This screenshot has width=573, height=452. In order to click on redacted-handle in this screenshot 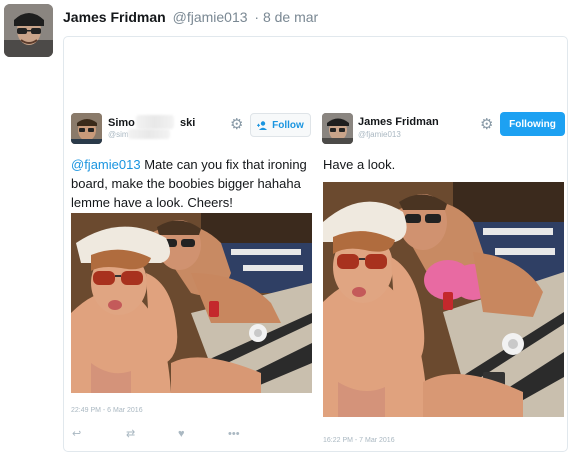, I will do `click(149, 134)`.